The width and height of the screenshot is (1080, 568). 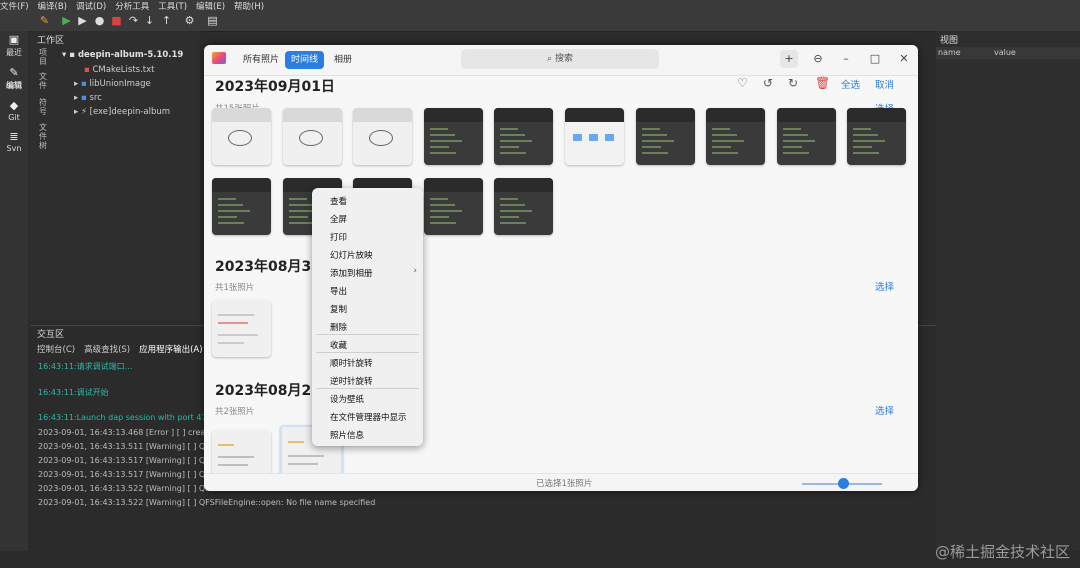 What do you see at coordinates (351, 363) in the screenshot?
I see `context-menu-item: 顺时针旋转` at bounding box center [351, 363].